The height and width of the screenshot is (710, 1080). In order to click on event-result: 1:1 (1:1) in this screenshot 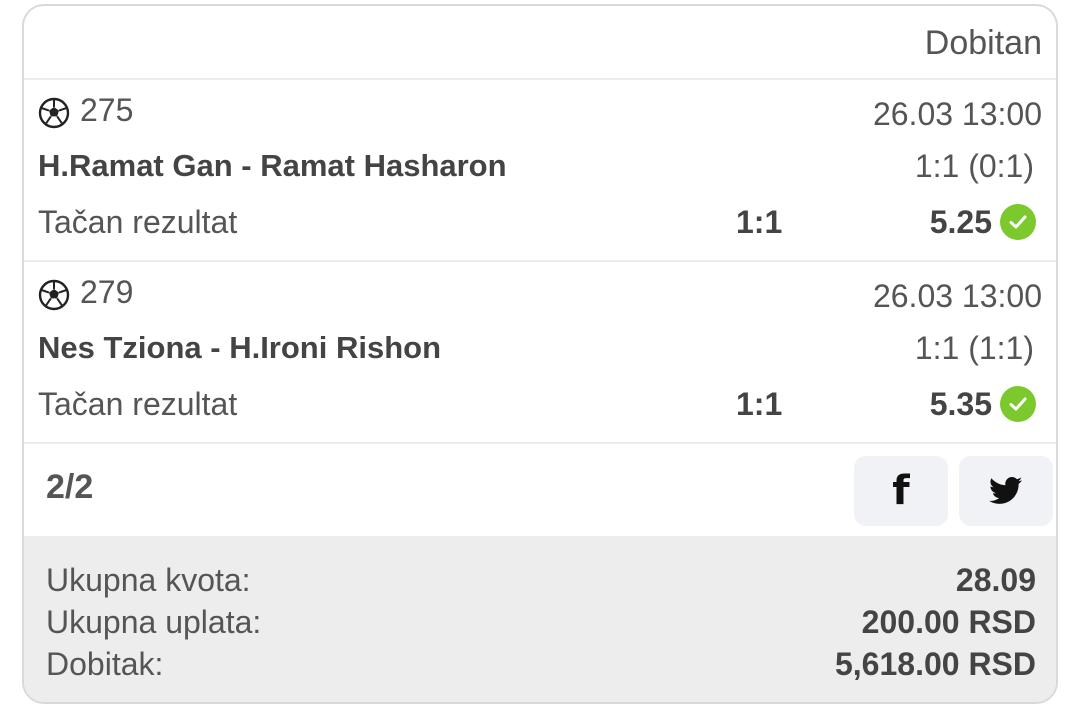, I will do `click(974, 348)`.